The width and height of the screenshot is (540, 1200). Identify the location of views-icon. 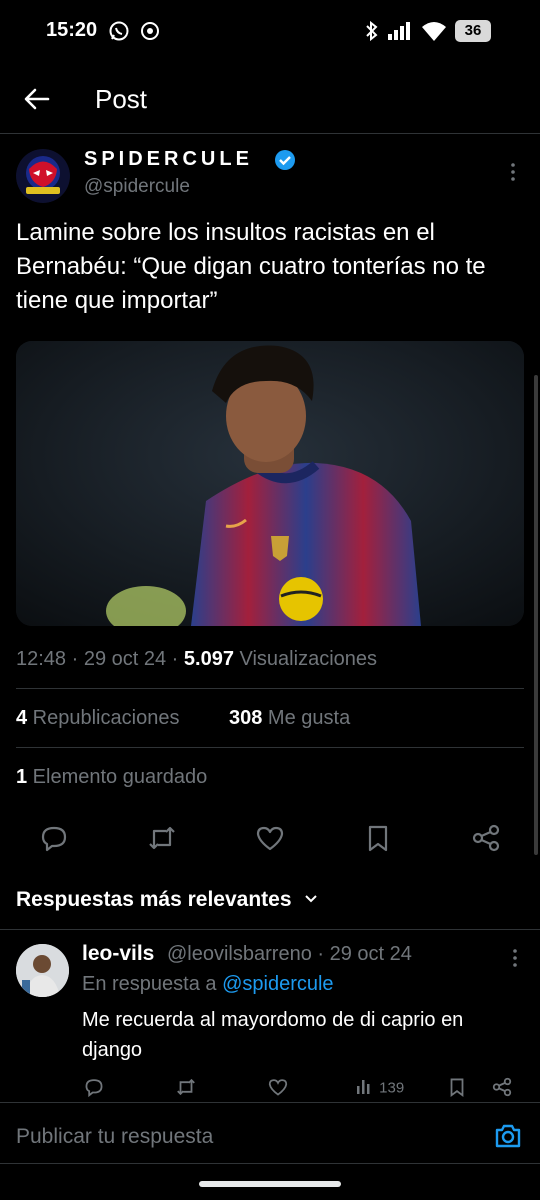
(365, 1088).